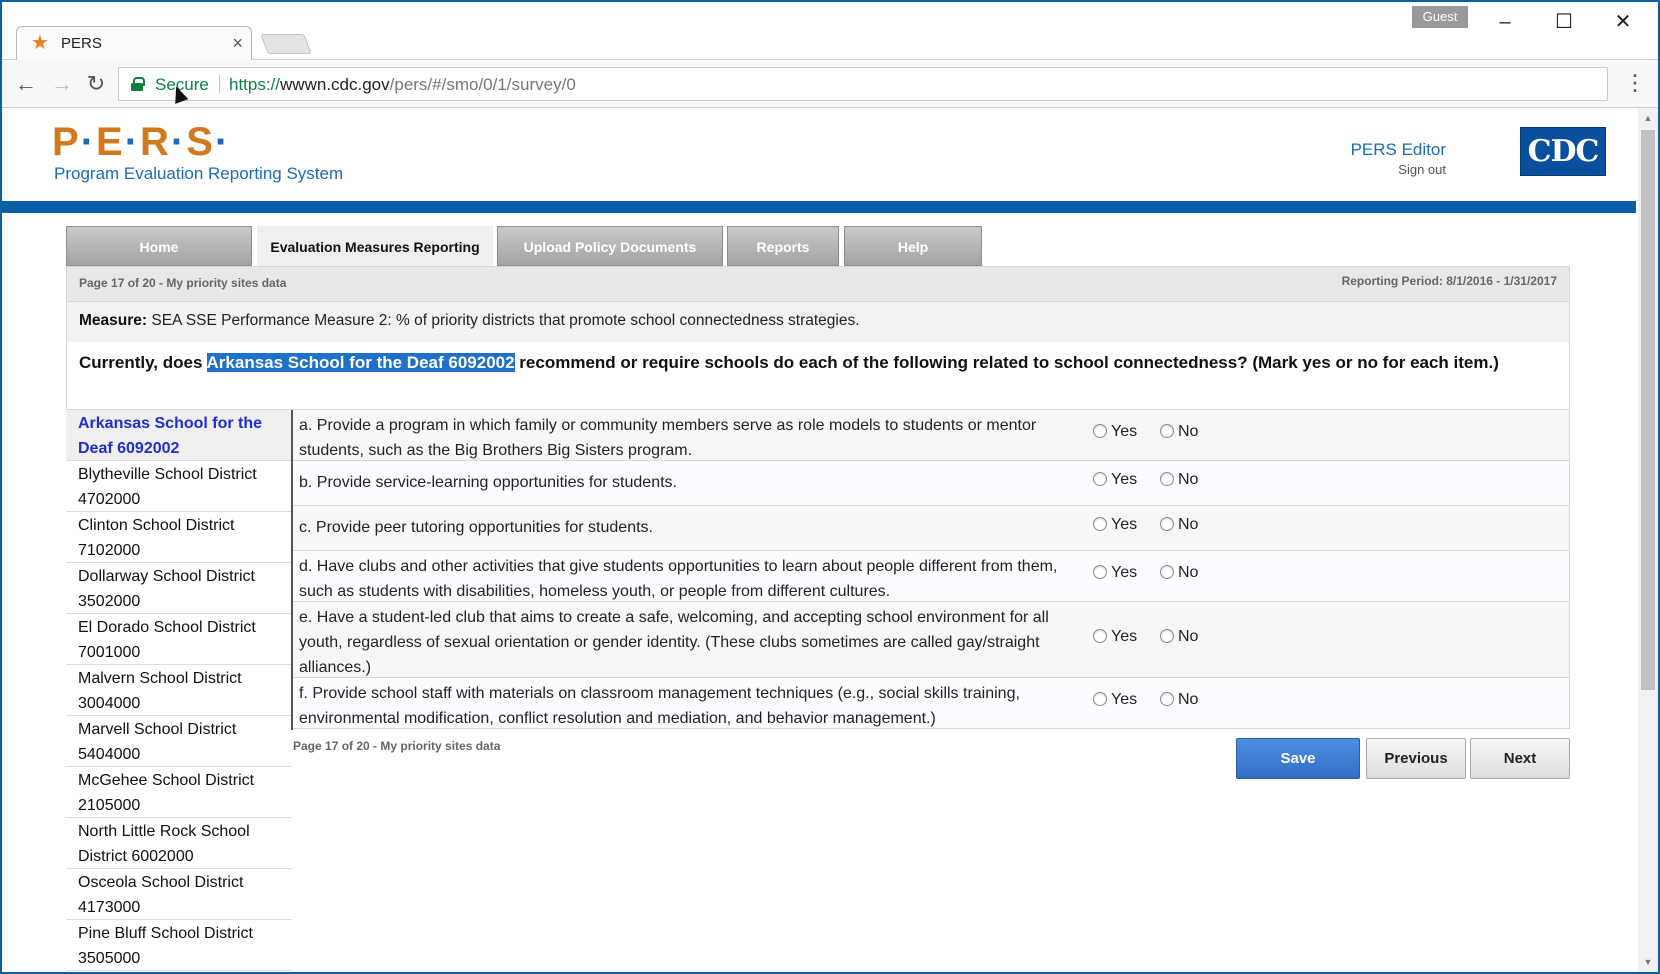 The width and height of the screenshot is (1660, 974). What do you see at coordinates (66, 142) in the screenshot?
I see `logo-letter: P` at bounding box center [66, 142].